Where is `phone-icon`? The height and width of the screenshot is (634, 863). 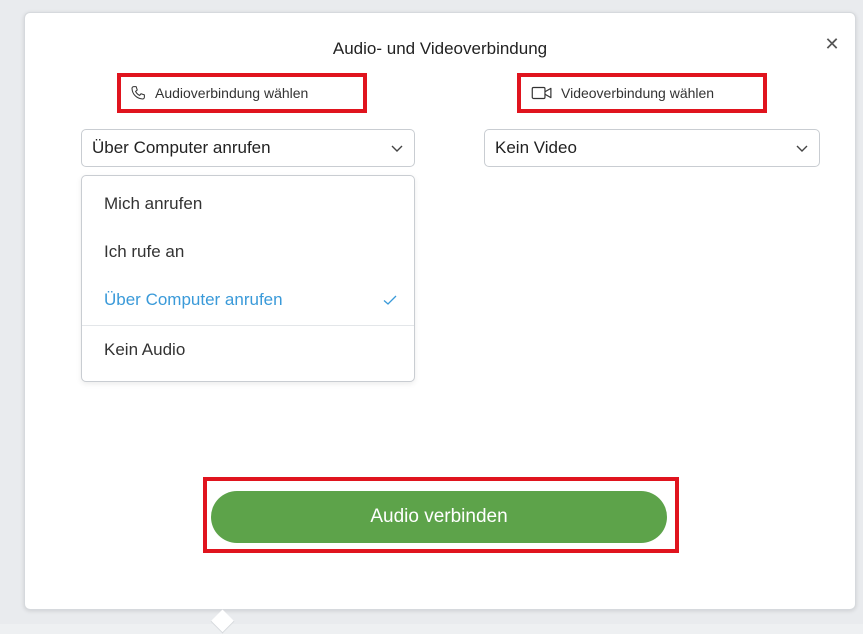
phone-icon is located at coordinates (138, 93).